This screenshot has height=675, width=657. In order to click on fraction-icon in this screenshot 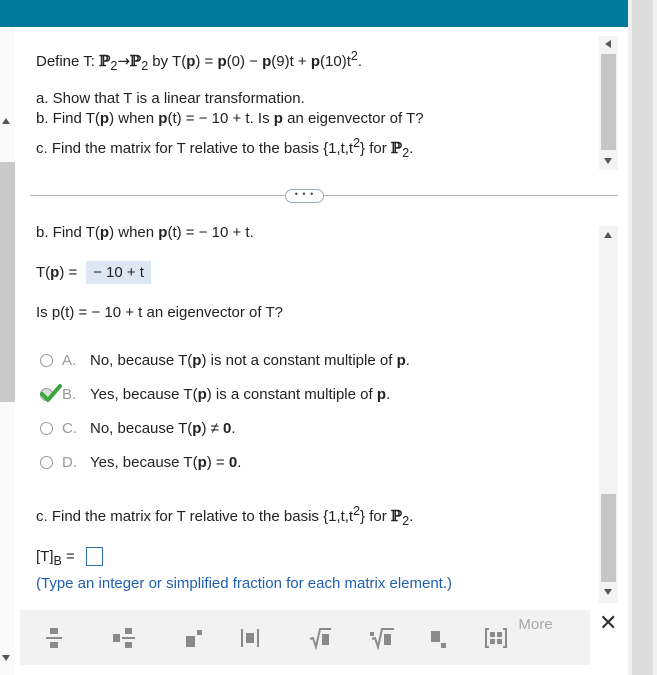, I will do `click(54, 638)`.